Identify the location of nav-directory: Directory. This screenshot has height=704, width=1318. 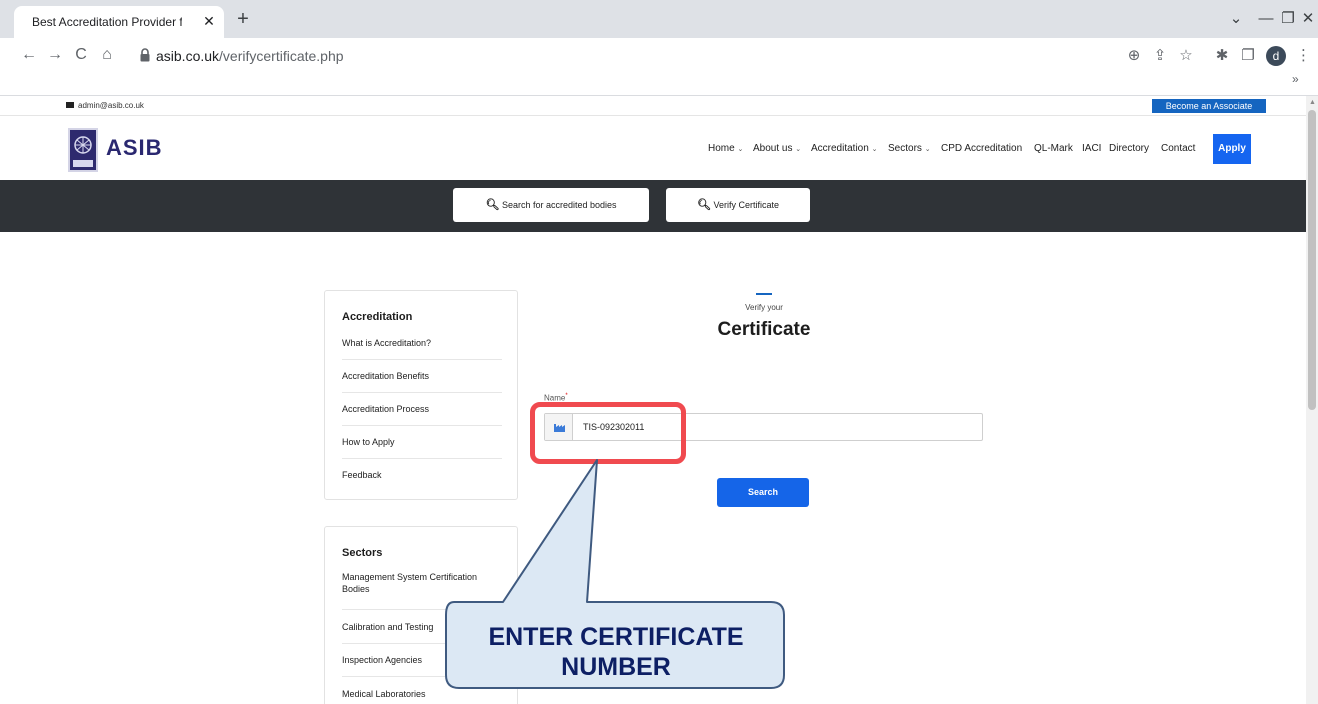
(1129, 148).